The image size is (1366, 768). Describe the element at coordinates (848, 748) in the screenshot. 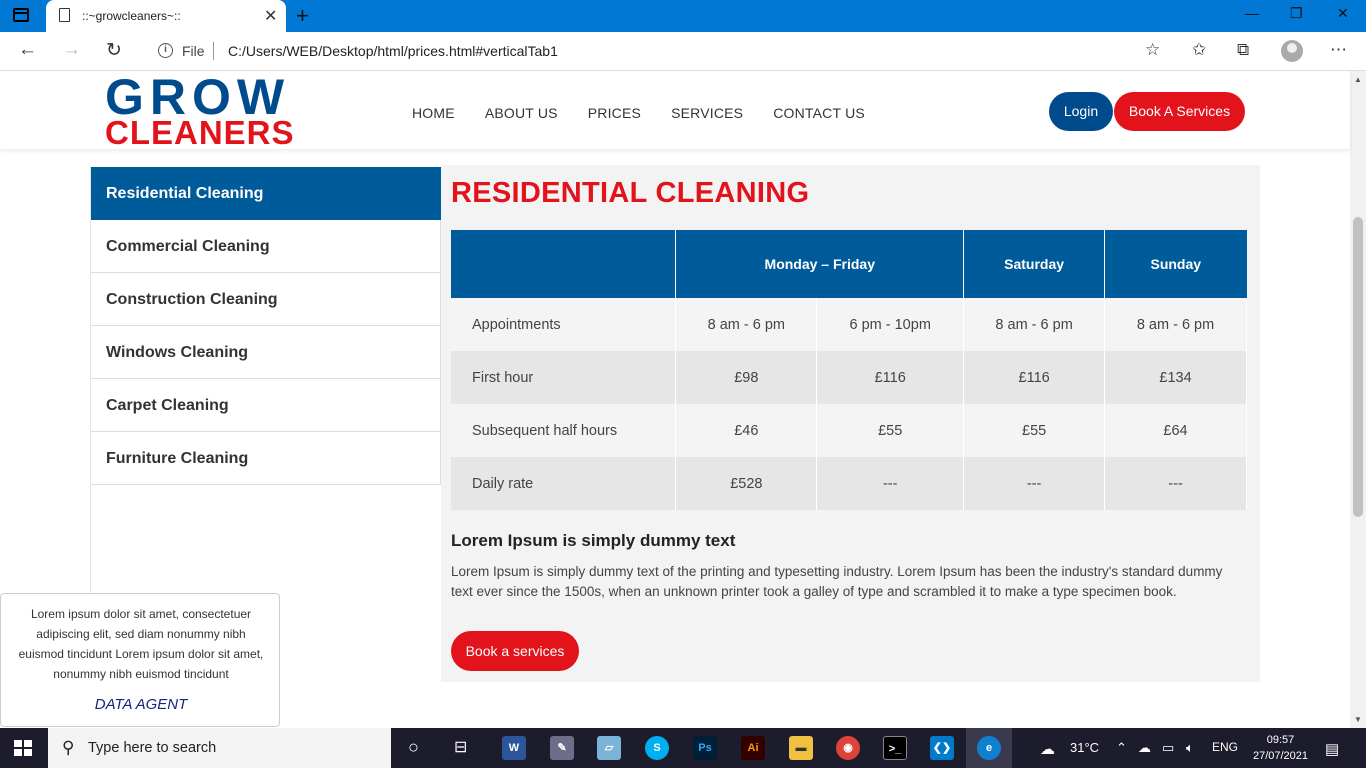

I see `chrome-icon: ◉` at that location.